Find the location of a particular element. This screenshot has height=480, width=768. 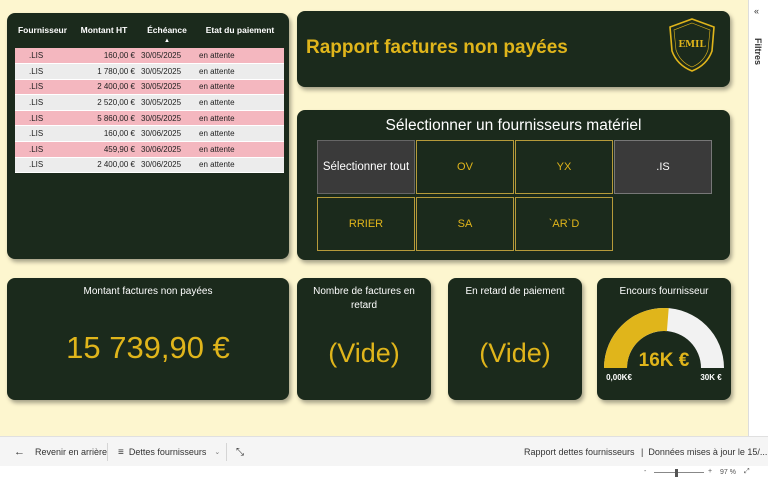

unpaid-amount-card: Montant factures non payées 15 739,90 € is located at coordinates (148, 339).